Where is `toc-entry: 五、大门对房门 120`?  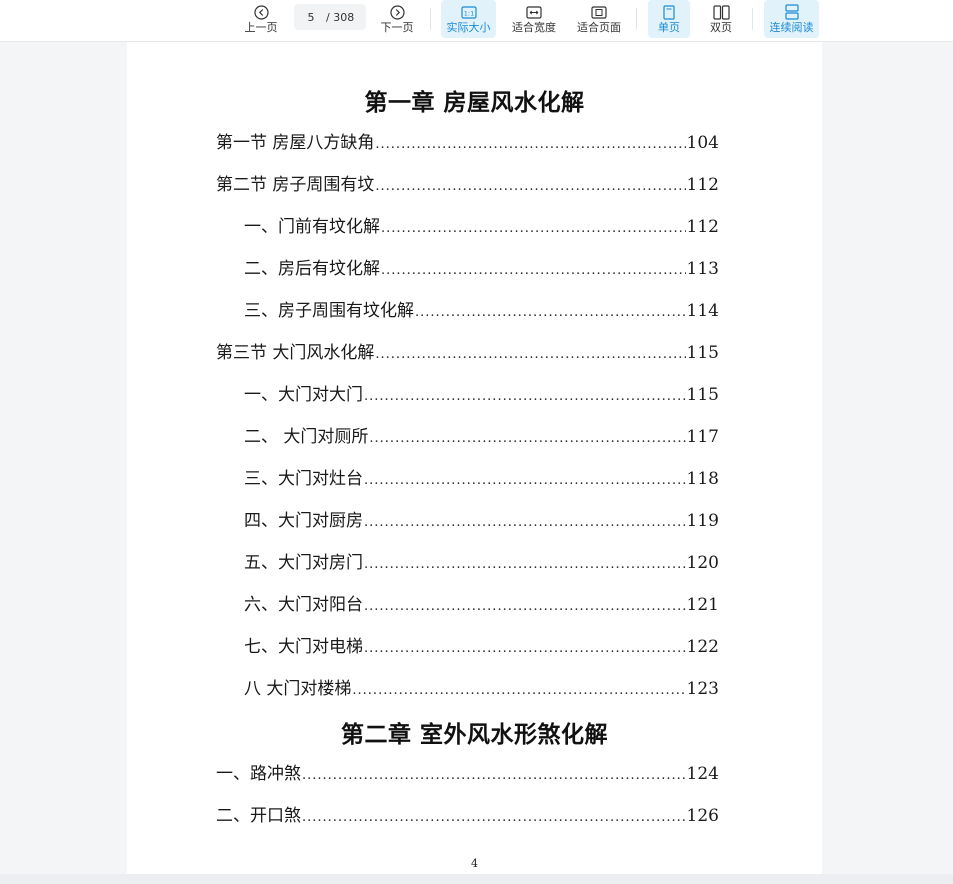
toc-entry: 五、大门对房门 120 is located at coordinates (481, 560).